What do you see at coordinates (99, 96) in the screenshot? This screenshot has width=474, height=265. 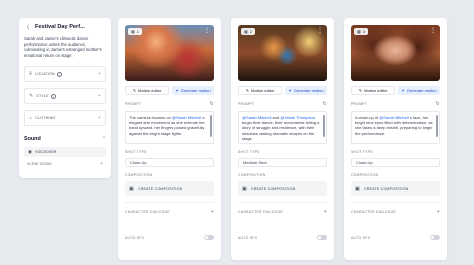 I see `add-style-icon: +` at bounding box center [99, 96].